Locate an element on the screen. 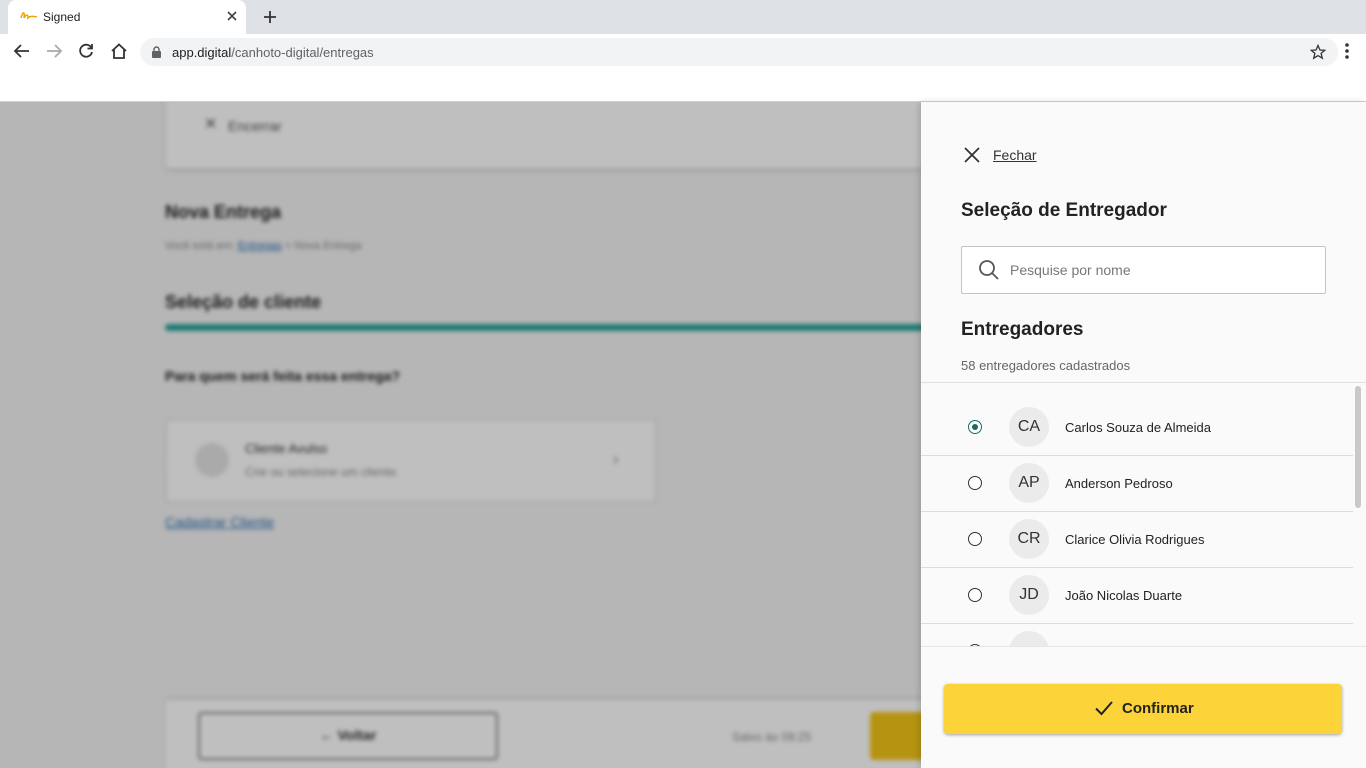 The image size is (1366, 768). list-scrollbar is located at coordinates (1358, 447).